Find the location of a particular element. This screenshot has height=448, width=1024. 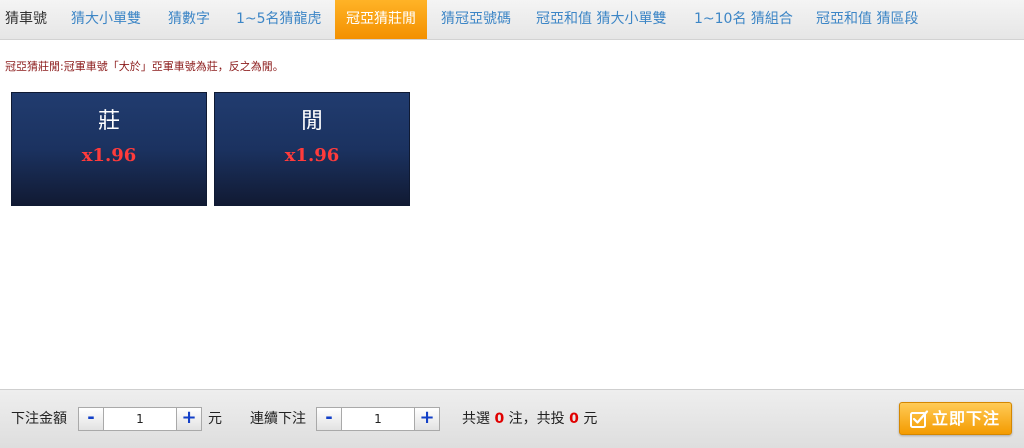

option-name: 閒 is located at coordinates (311, 121).